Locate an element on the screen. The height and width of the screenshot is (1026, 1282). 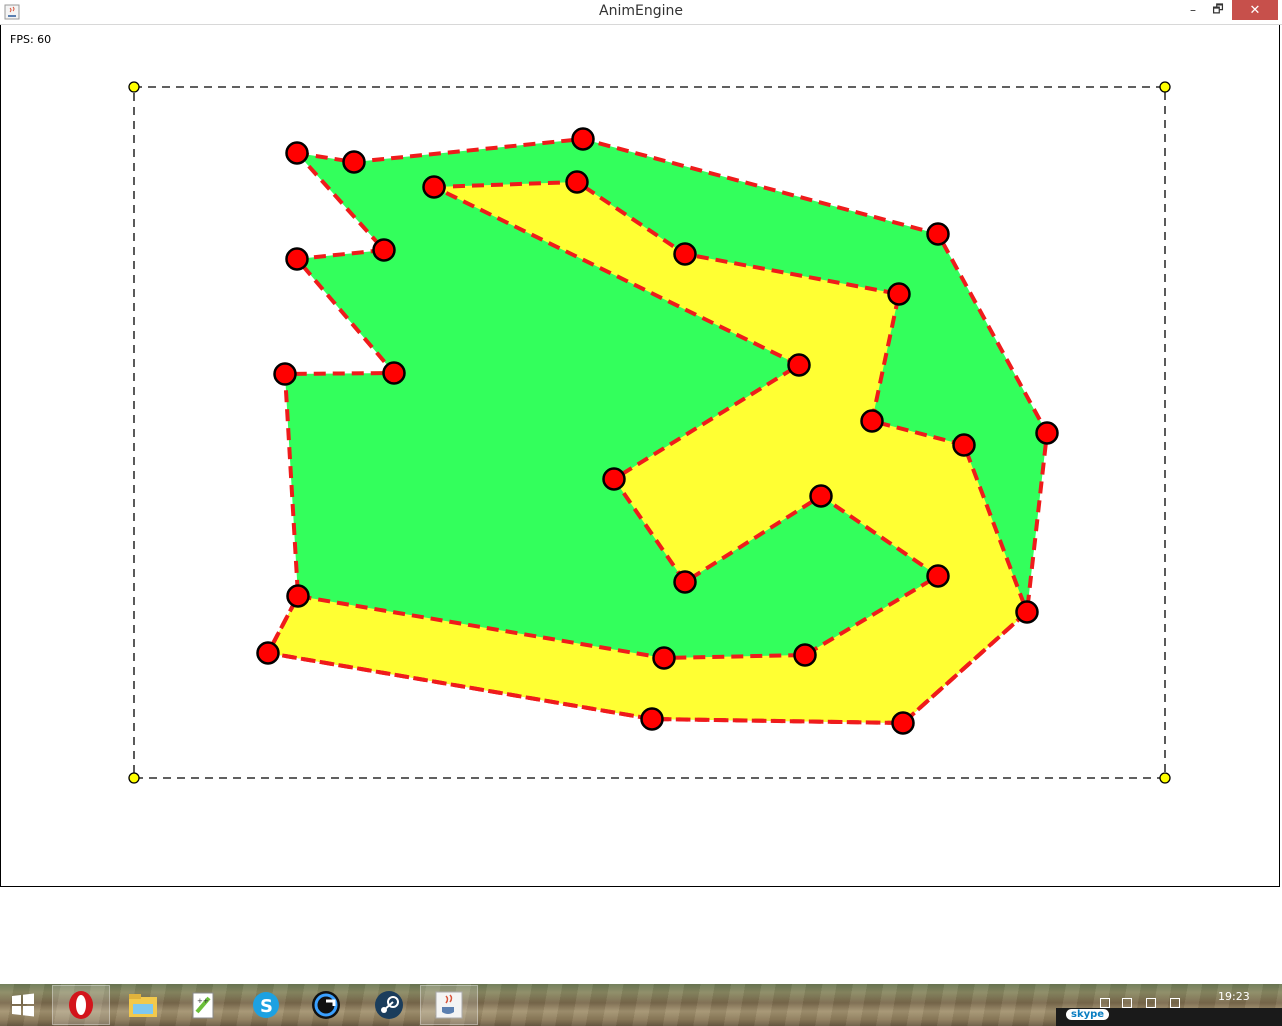
steam-icon is located at coordinates (389, 1005).